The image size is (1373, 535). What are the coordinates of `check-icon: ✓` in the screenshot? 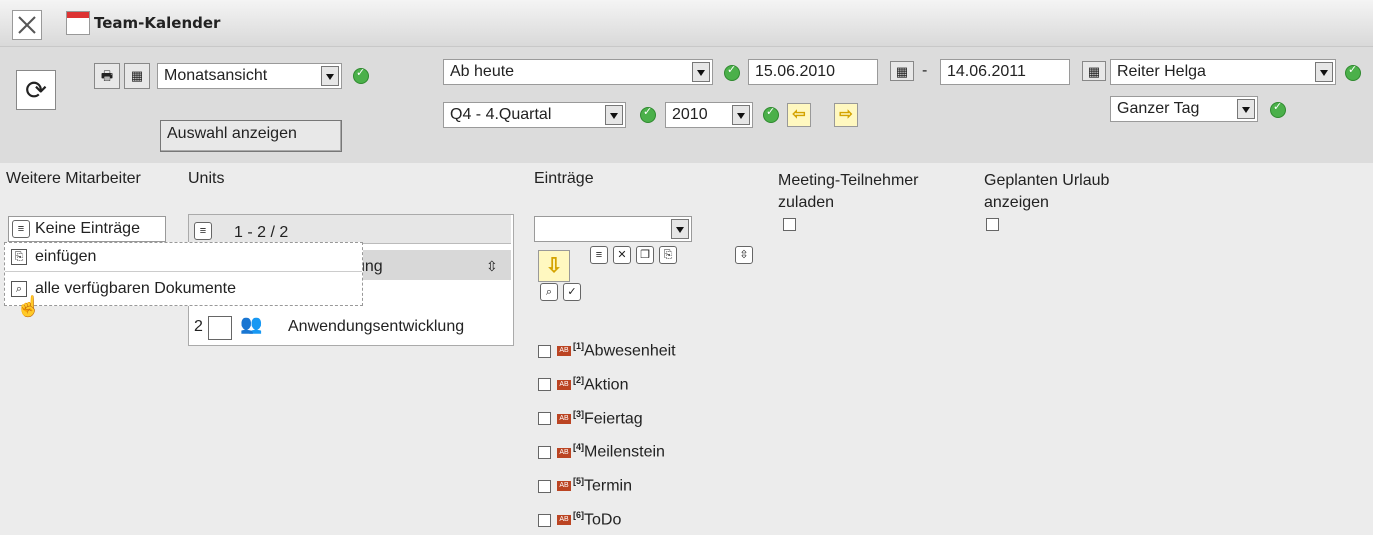 It's located at (572, 292).